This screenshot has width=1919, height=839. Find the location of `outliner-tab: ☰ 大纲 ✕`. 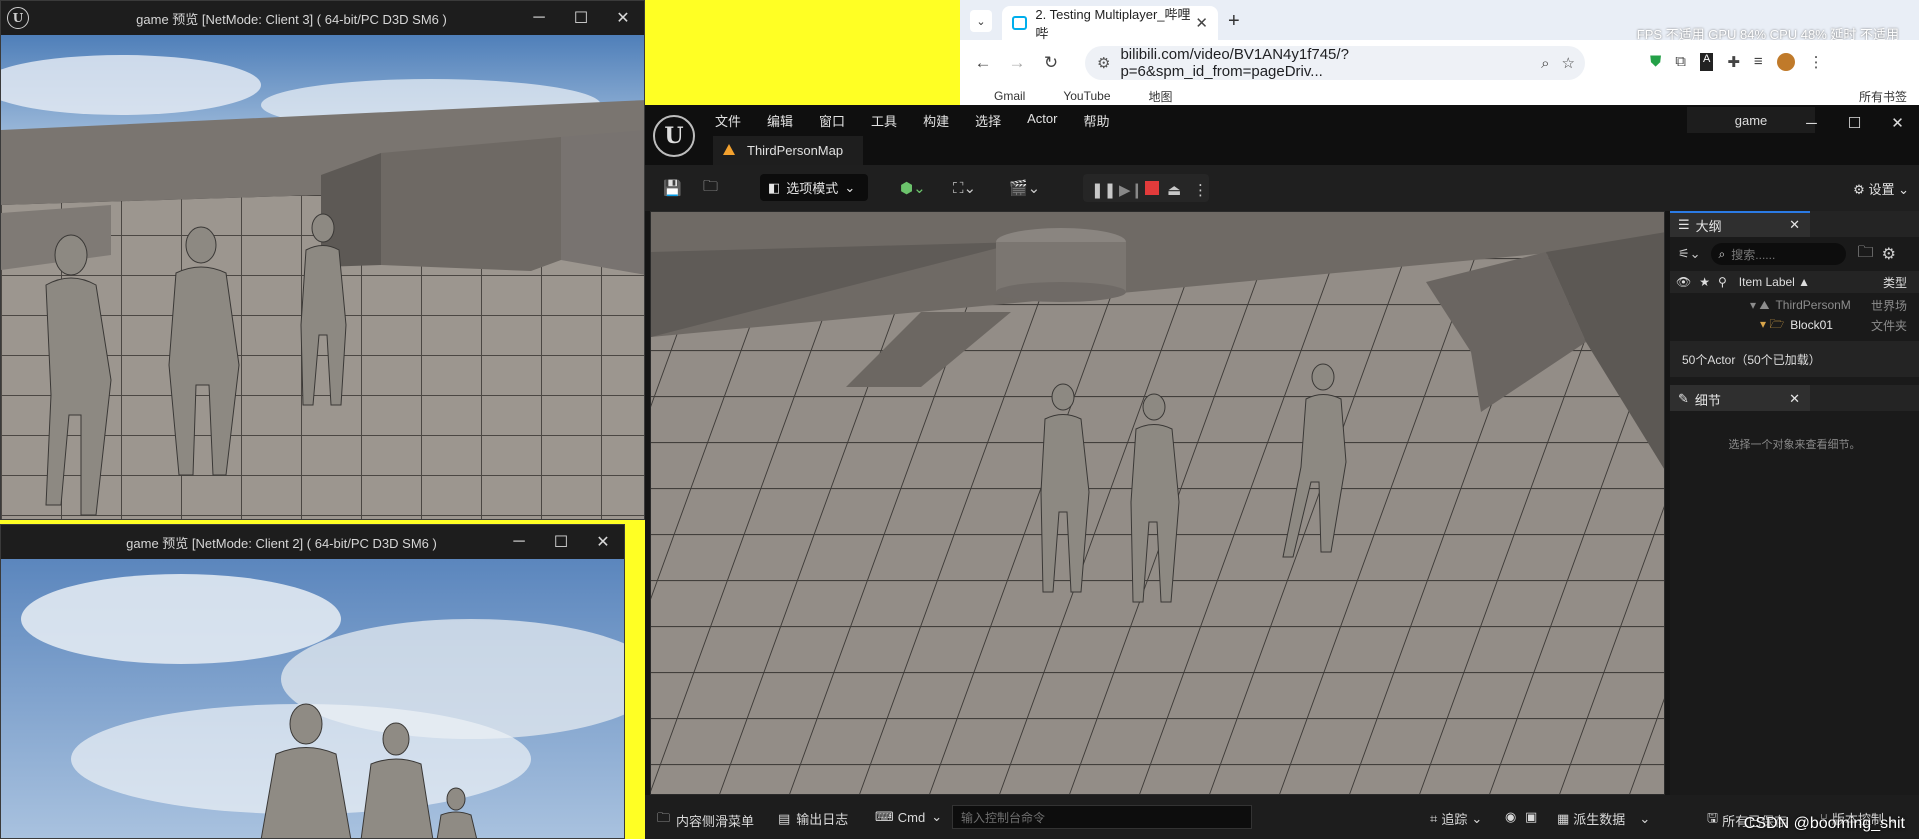

outliner-tab: ☰ 大纲 ✕ is located at coordinates (1740, 224).